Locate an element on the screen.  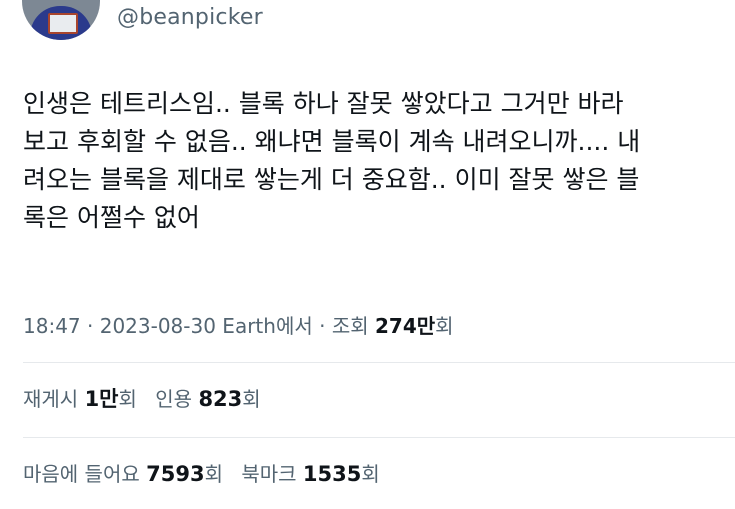
avatar is located at coordinates (61, 20).